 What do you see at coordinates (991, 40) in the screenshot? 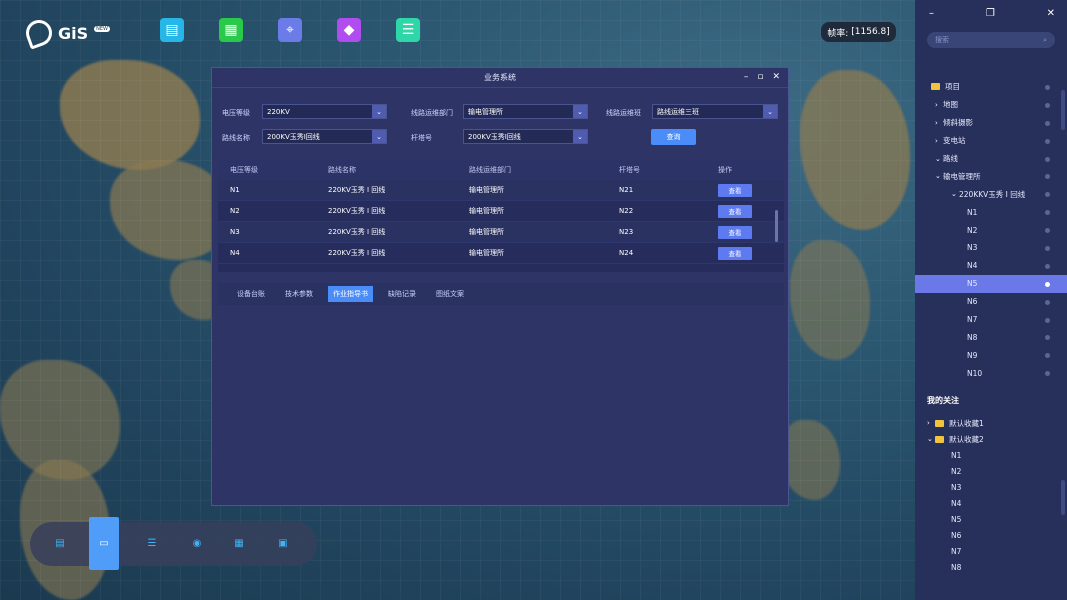
I see `search-input: 搜索 ⌕` at bounding box center [991, 40].